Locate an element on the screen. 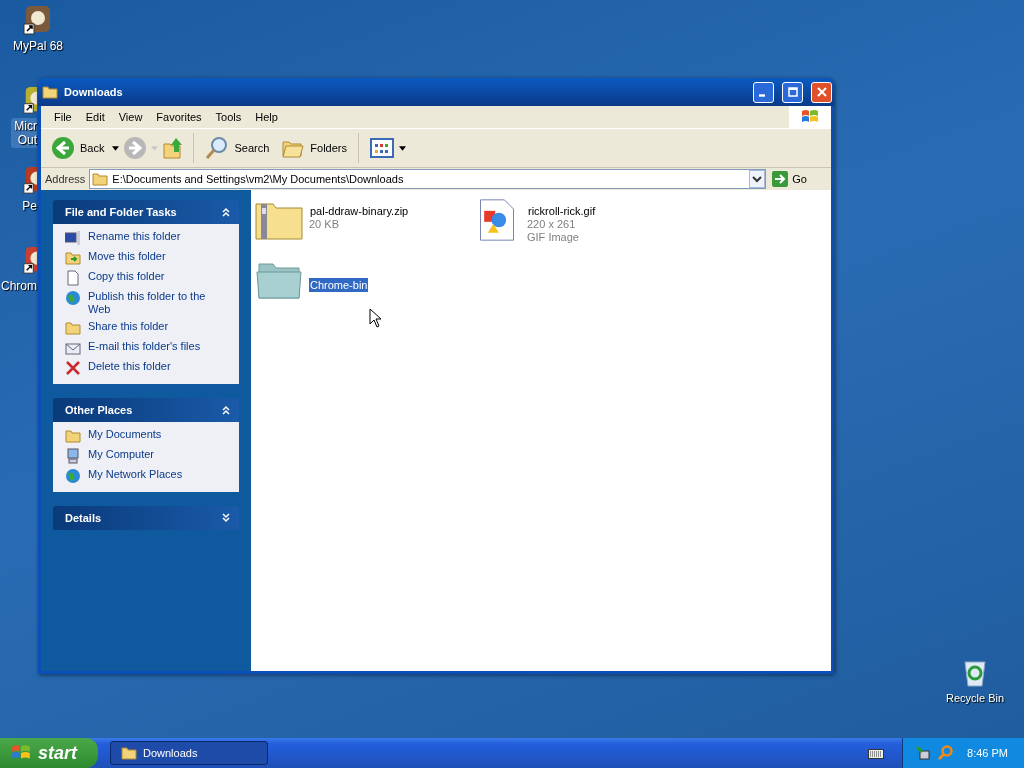  task-link: Move this folder is located at coordinates (127, 256).